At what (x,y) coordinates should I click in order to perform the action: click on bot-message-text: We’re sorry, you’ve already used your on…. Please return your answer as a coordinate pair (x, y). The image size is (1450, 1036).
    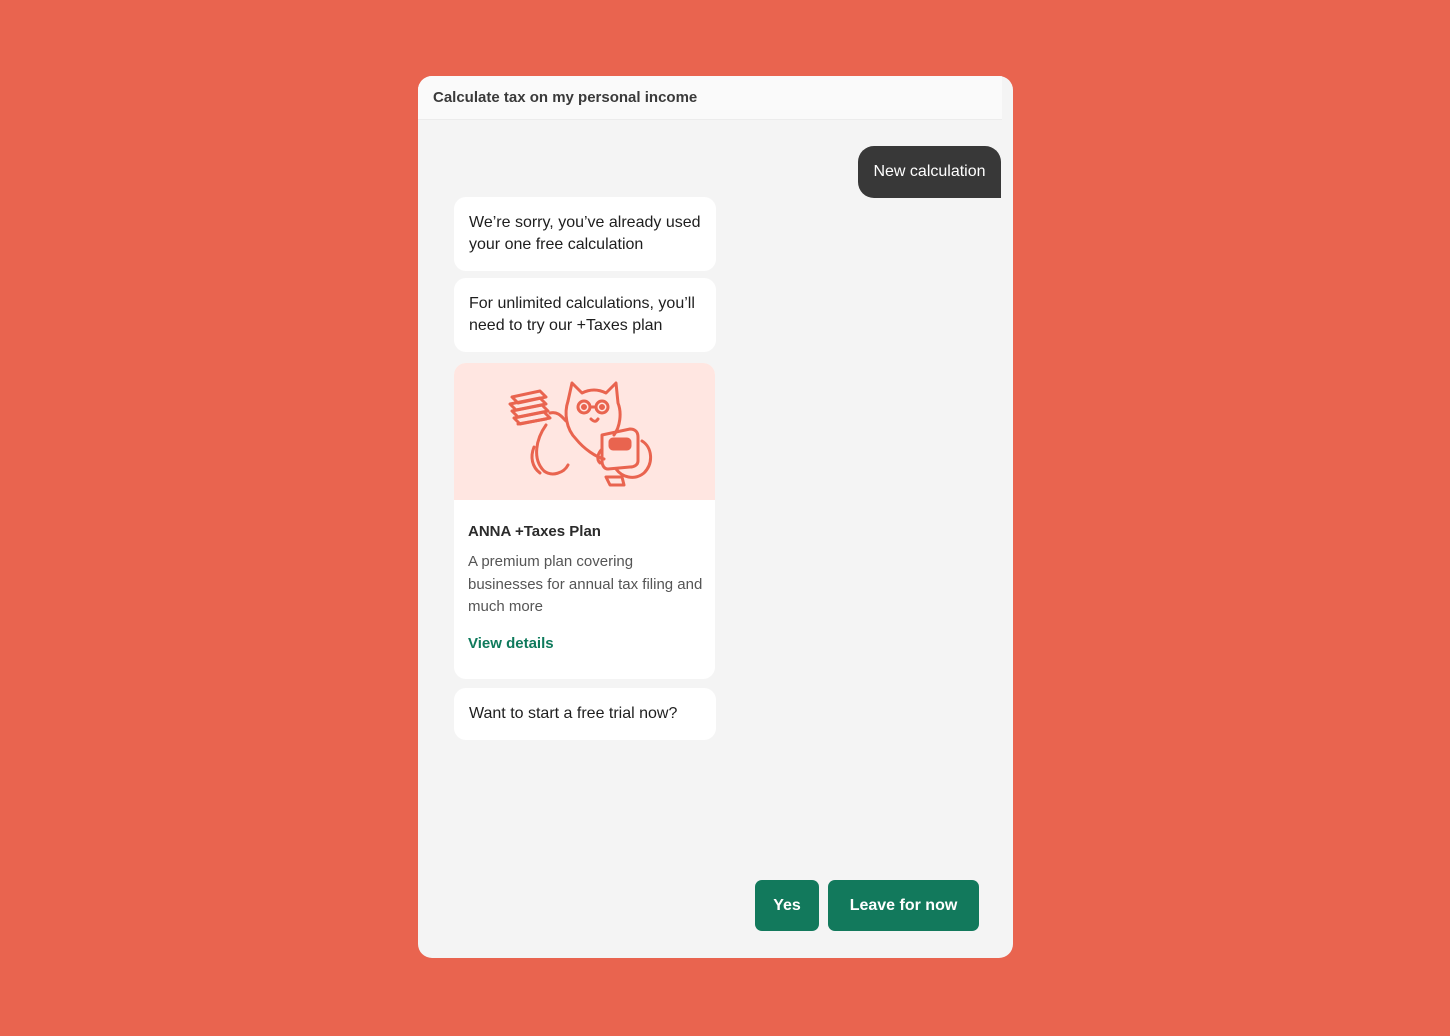
    Looking at the image, I should click on (585, 233).